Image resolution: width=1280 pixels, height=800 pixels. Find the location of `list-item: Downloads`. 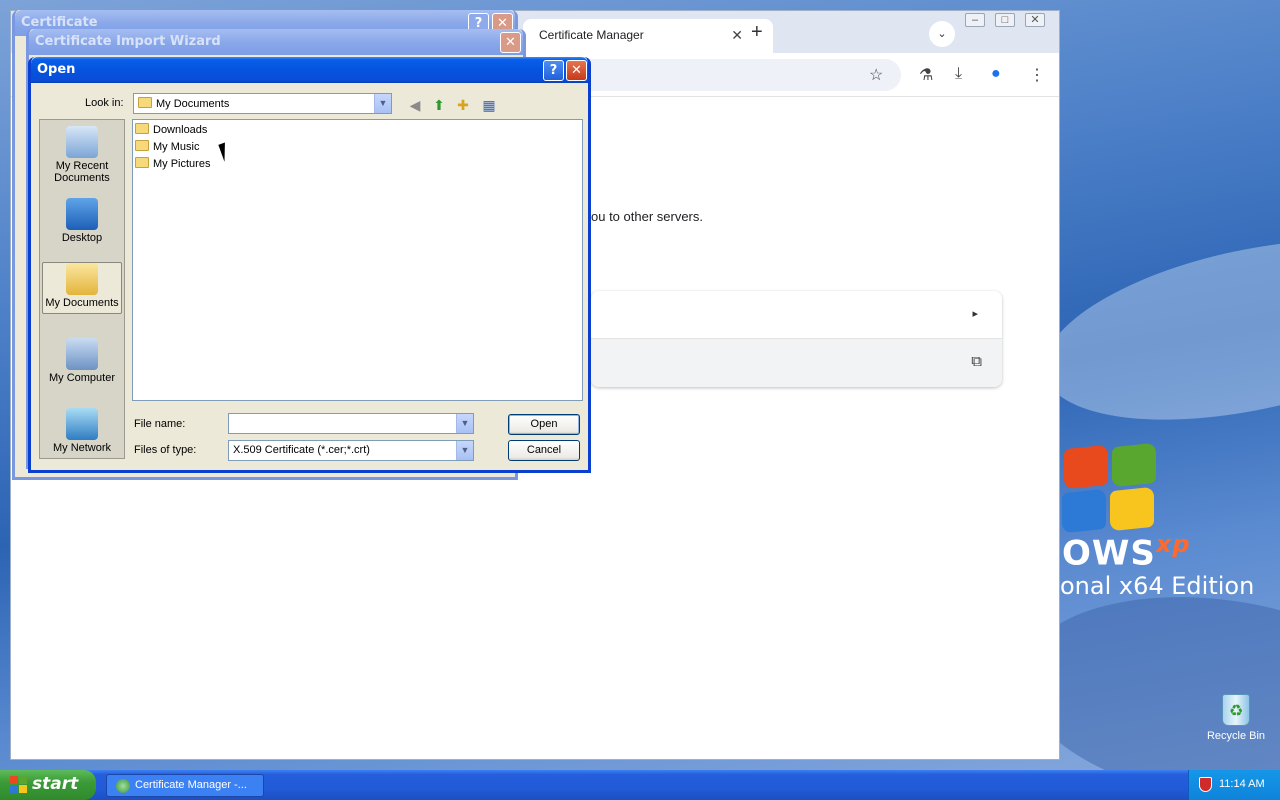

list-item: Downloads is located at coordinates (171, 130).